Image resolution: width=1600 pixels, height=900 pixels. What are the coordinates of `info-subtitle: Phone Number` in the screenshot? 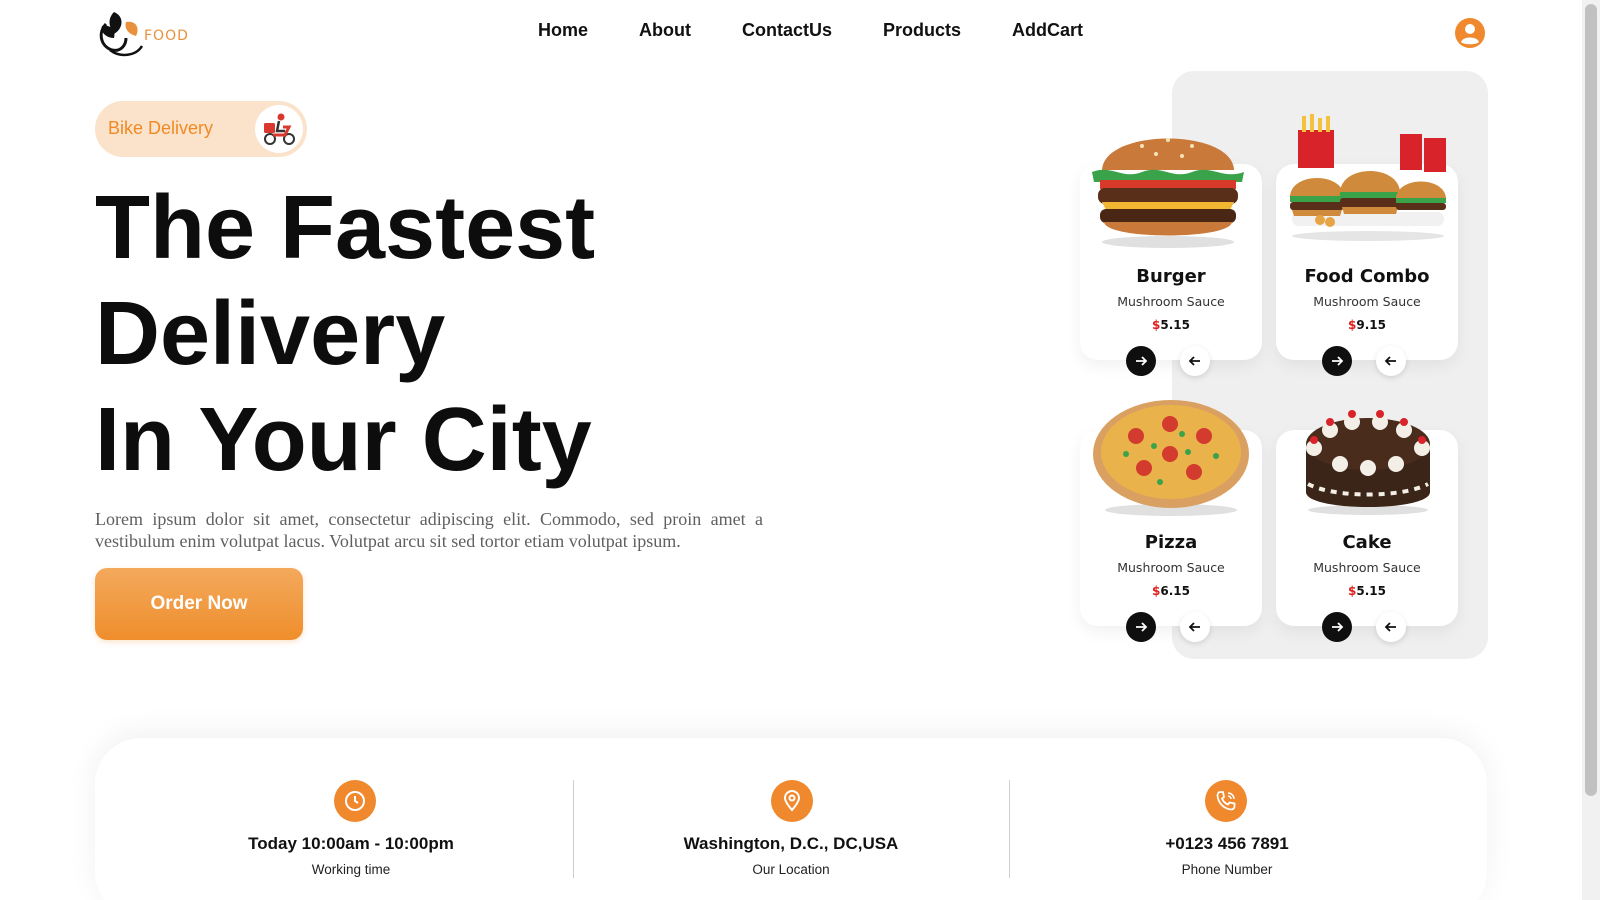 It's located at (1227, 869).